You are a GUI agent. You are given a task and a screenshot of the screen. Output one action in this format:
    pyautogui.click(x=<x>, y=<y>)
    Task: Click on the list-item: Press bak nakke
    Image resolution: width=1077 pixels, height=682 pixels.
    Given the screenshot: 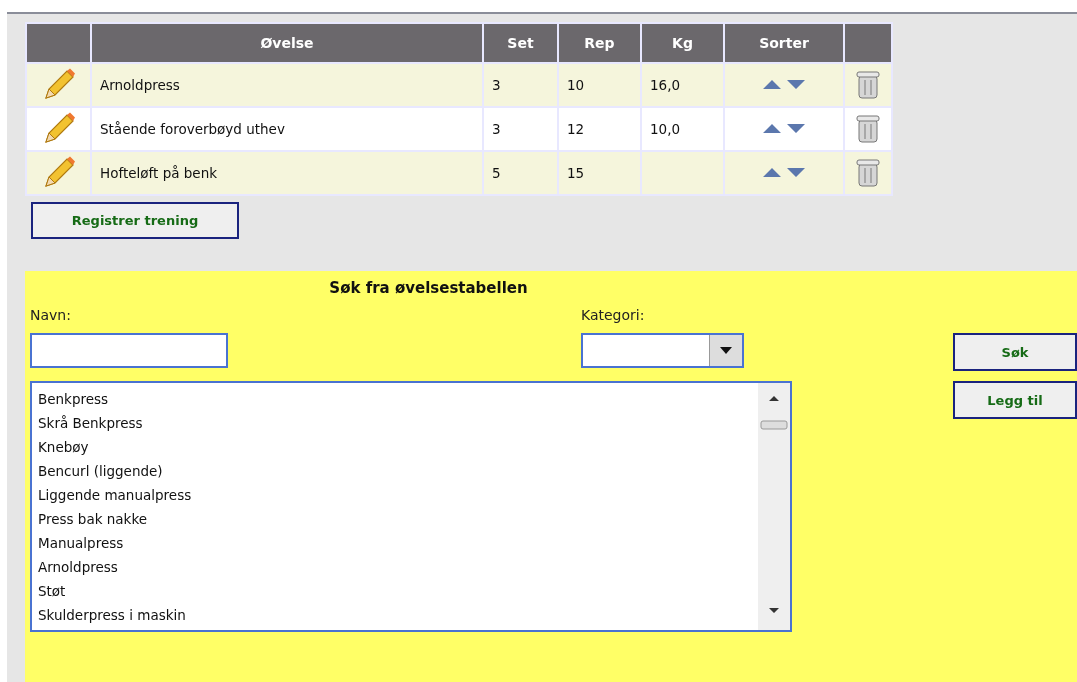 What is the action you would take?
    pyautogui.click(x=93, y=519)
    